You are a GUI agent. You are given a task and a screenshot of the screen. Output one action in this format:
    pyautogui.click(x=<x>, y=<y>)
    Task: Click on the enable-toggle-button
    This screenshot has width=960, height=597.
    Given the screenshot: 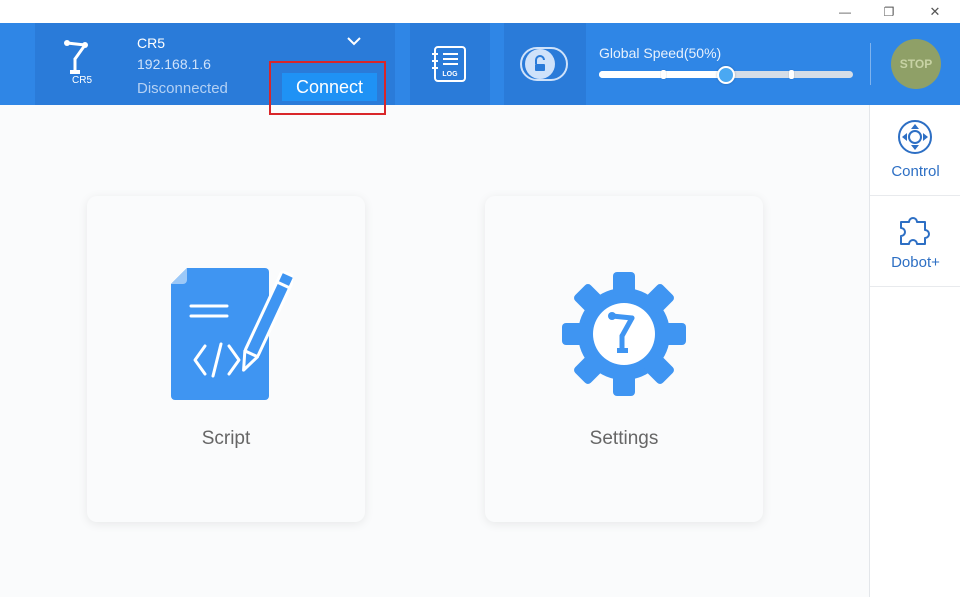 What is the action you would take?
    pyautogui.click(x=545, y=64)
    